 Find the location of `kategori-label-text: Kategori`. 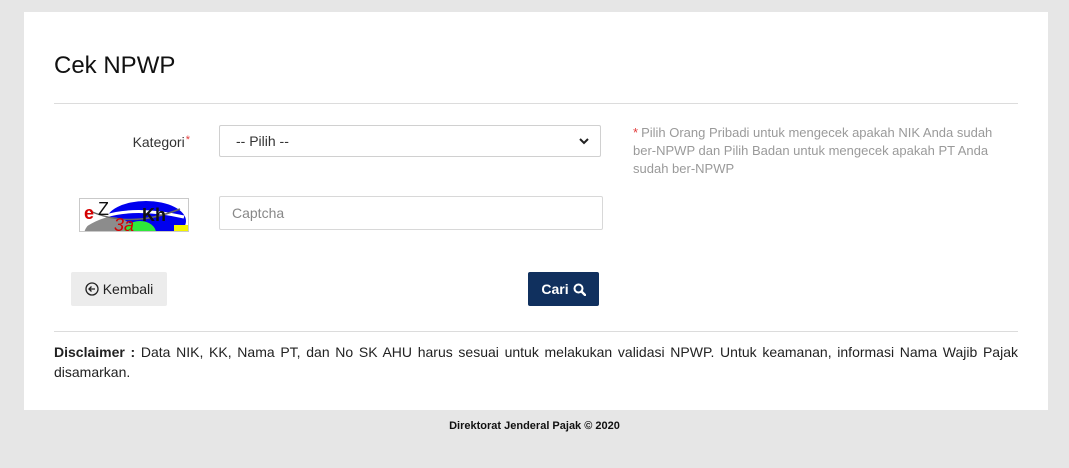

kategori-label-text: Kategori is located at coordinates (158, 142).